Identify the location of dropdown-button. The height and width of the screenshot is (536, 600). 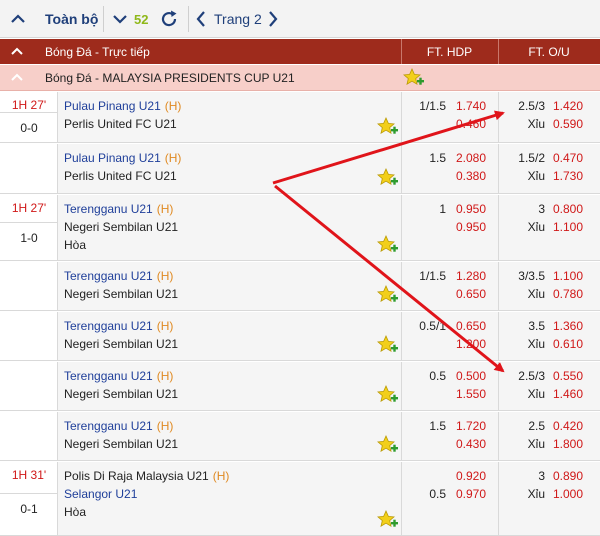
(120, 19).